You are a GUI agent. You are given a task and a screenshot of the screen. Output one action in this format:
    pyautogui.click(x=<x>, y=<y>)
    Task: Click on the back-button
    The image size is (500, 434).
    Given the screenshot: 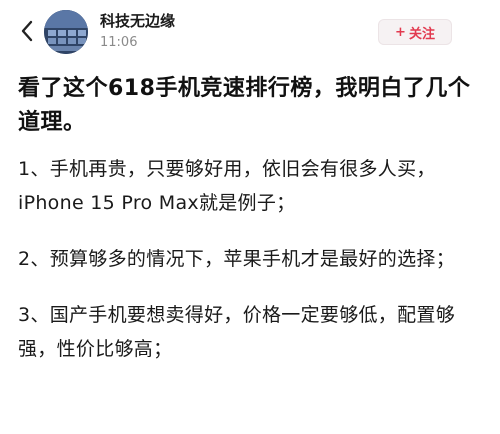 What is the action you would take?
    pyautogui.click(x=27, y=31)
    